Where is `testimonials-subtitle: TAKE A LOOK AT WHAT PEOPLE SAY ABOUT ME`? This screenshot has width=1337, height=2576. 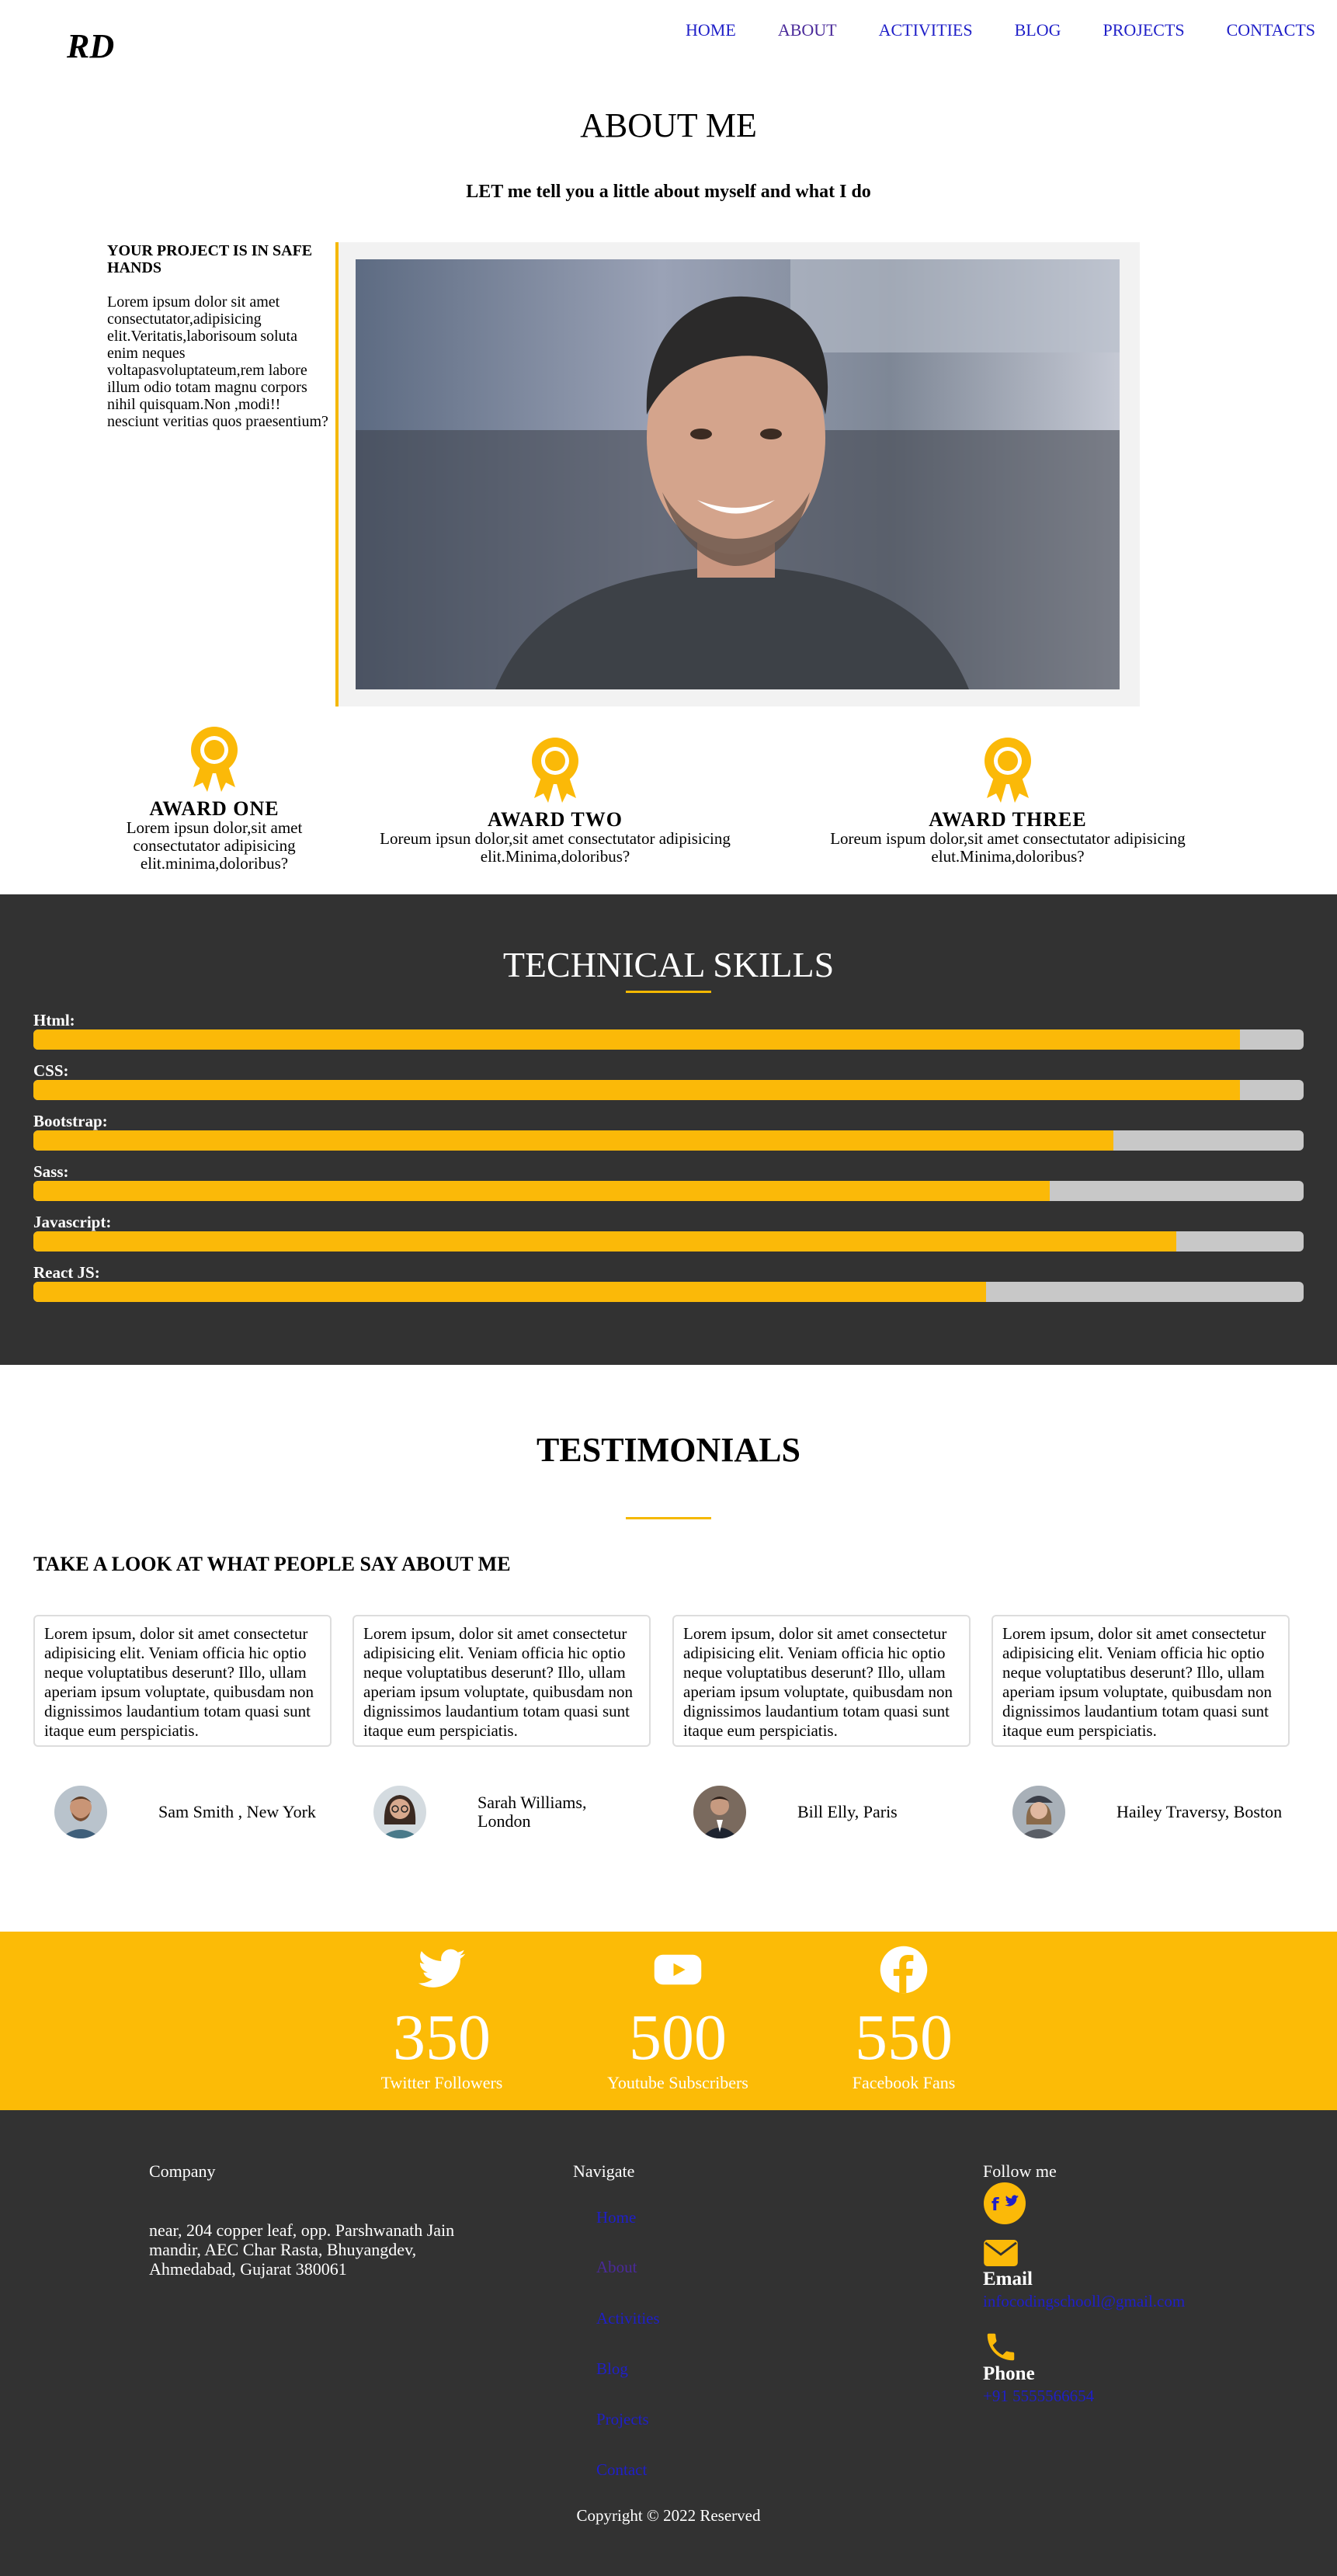
testimonials-subtitle: TAKE A LOOK AT WHAT PEOPLE SAY ABOUT ME is located at coordinates (272, 1564).